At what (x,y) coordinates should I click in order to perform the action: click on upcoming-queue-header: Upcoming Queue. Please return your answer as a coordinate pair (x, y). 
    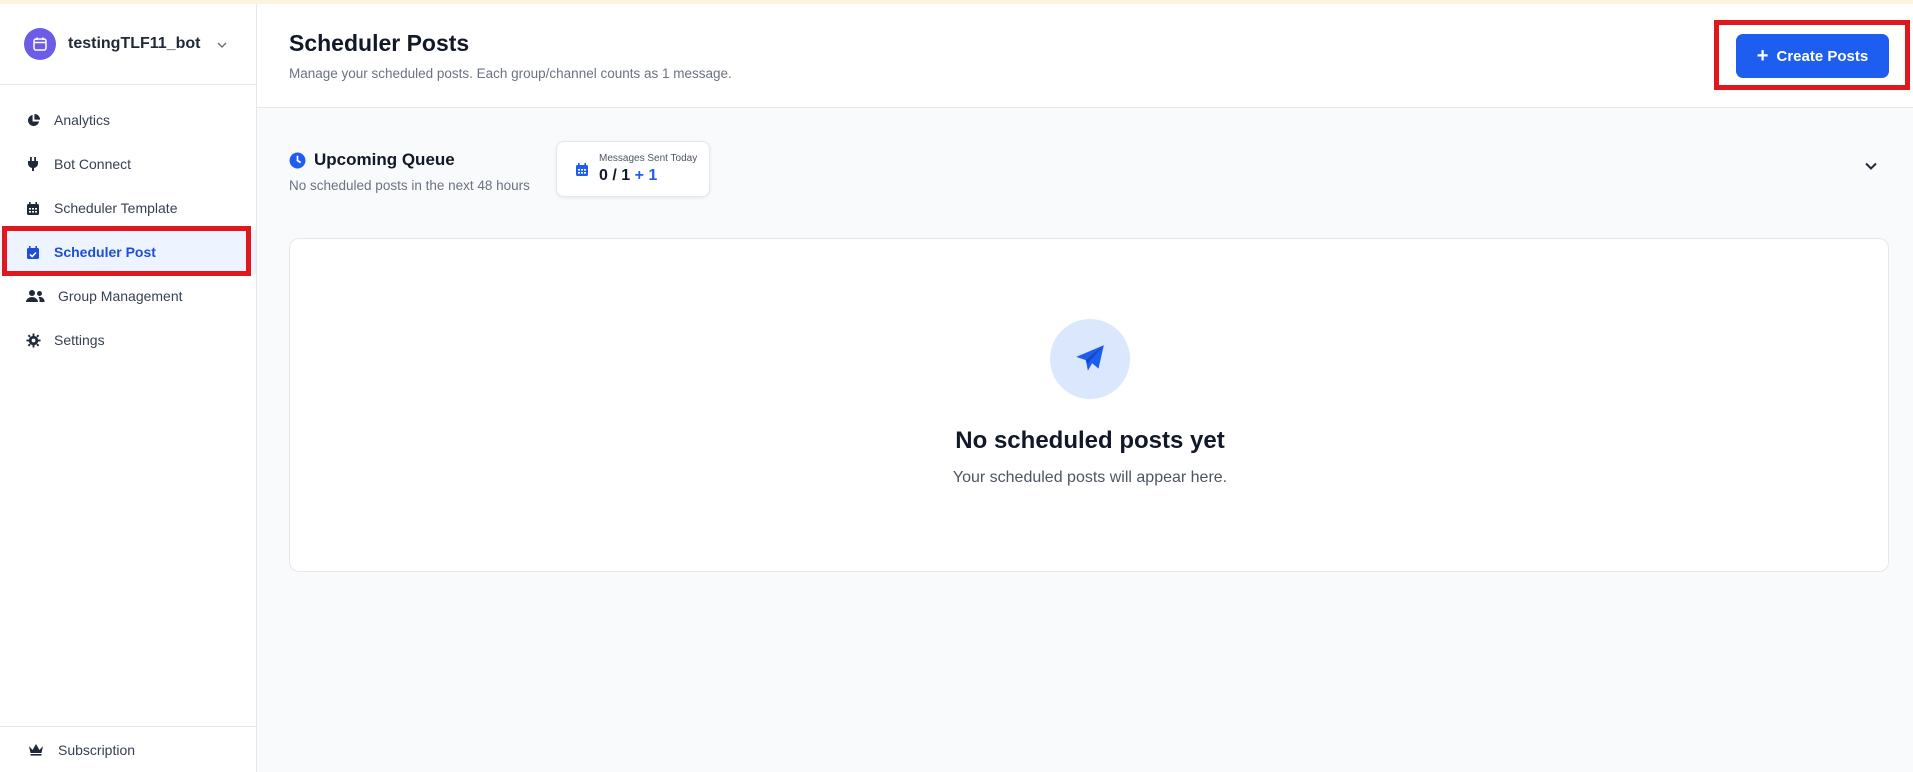
    Looking at the image, I should click on (372, 160).